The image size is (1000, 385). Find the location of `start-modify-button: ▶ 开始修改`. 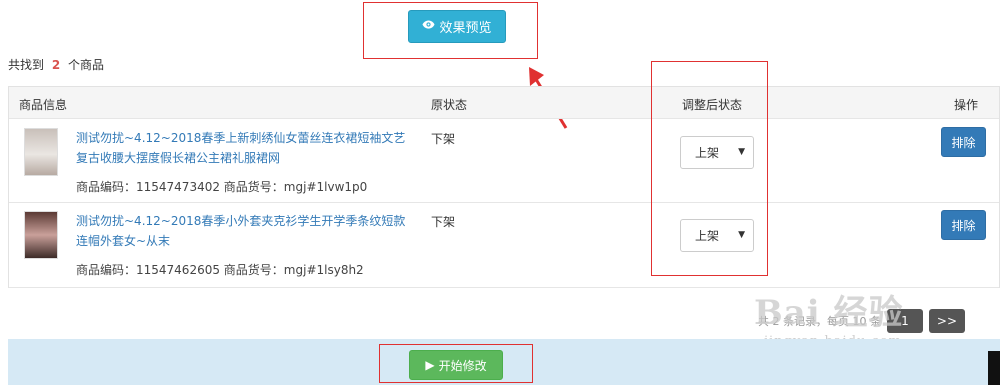

start-modify-button: ▶ 开始修改 is located at coordinates (456, 365).